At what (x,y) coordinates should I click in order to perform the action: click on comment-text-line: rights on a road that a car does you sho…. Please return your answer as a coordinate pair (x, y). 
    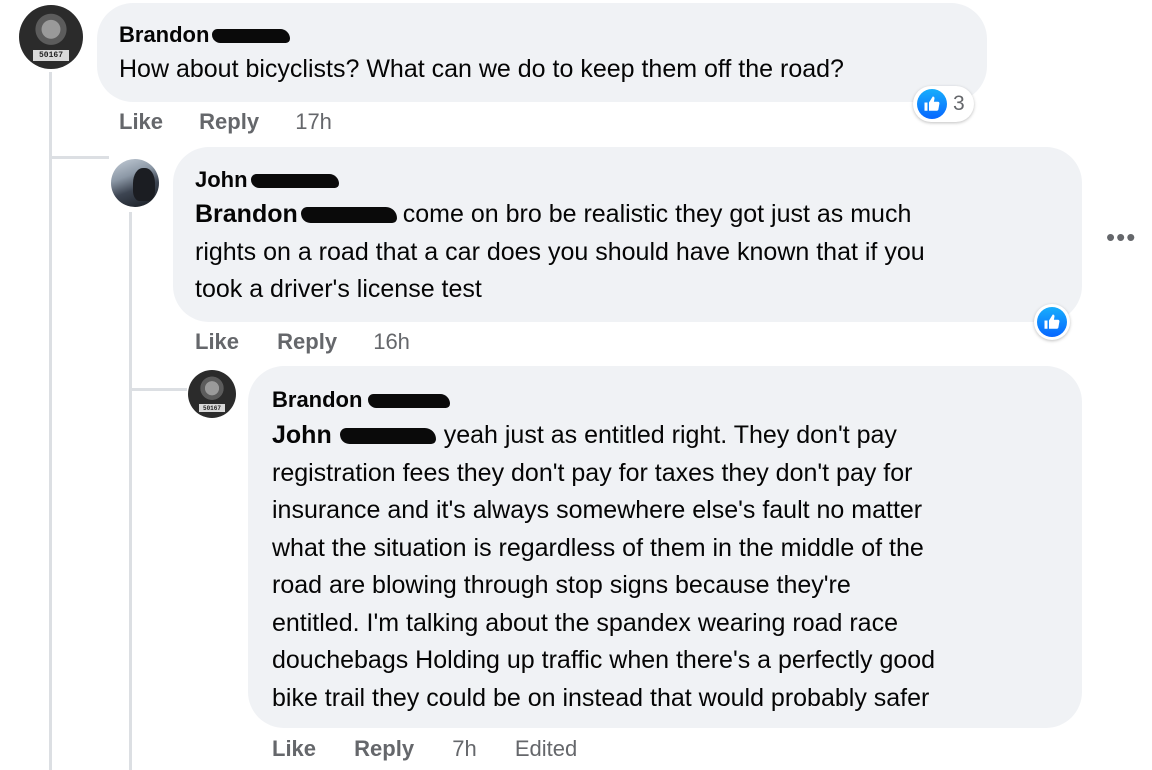
    Looking at the image, I should click on (560, 251).